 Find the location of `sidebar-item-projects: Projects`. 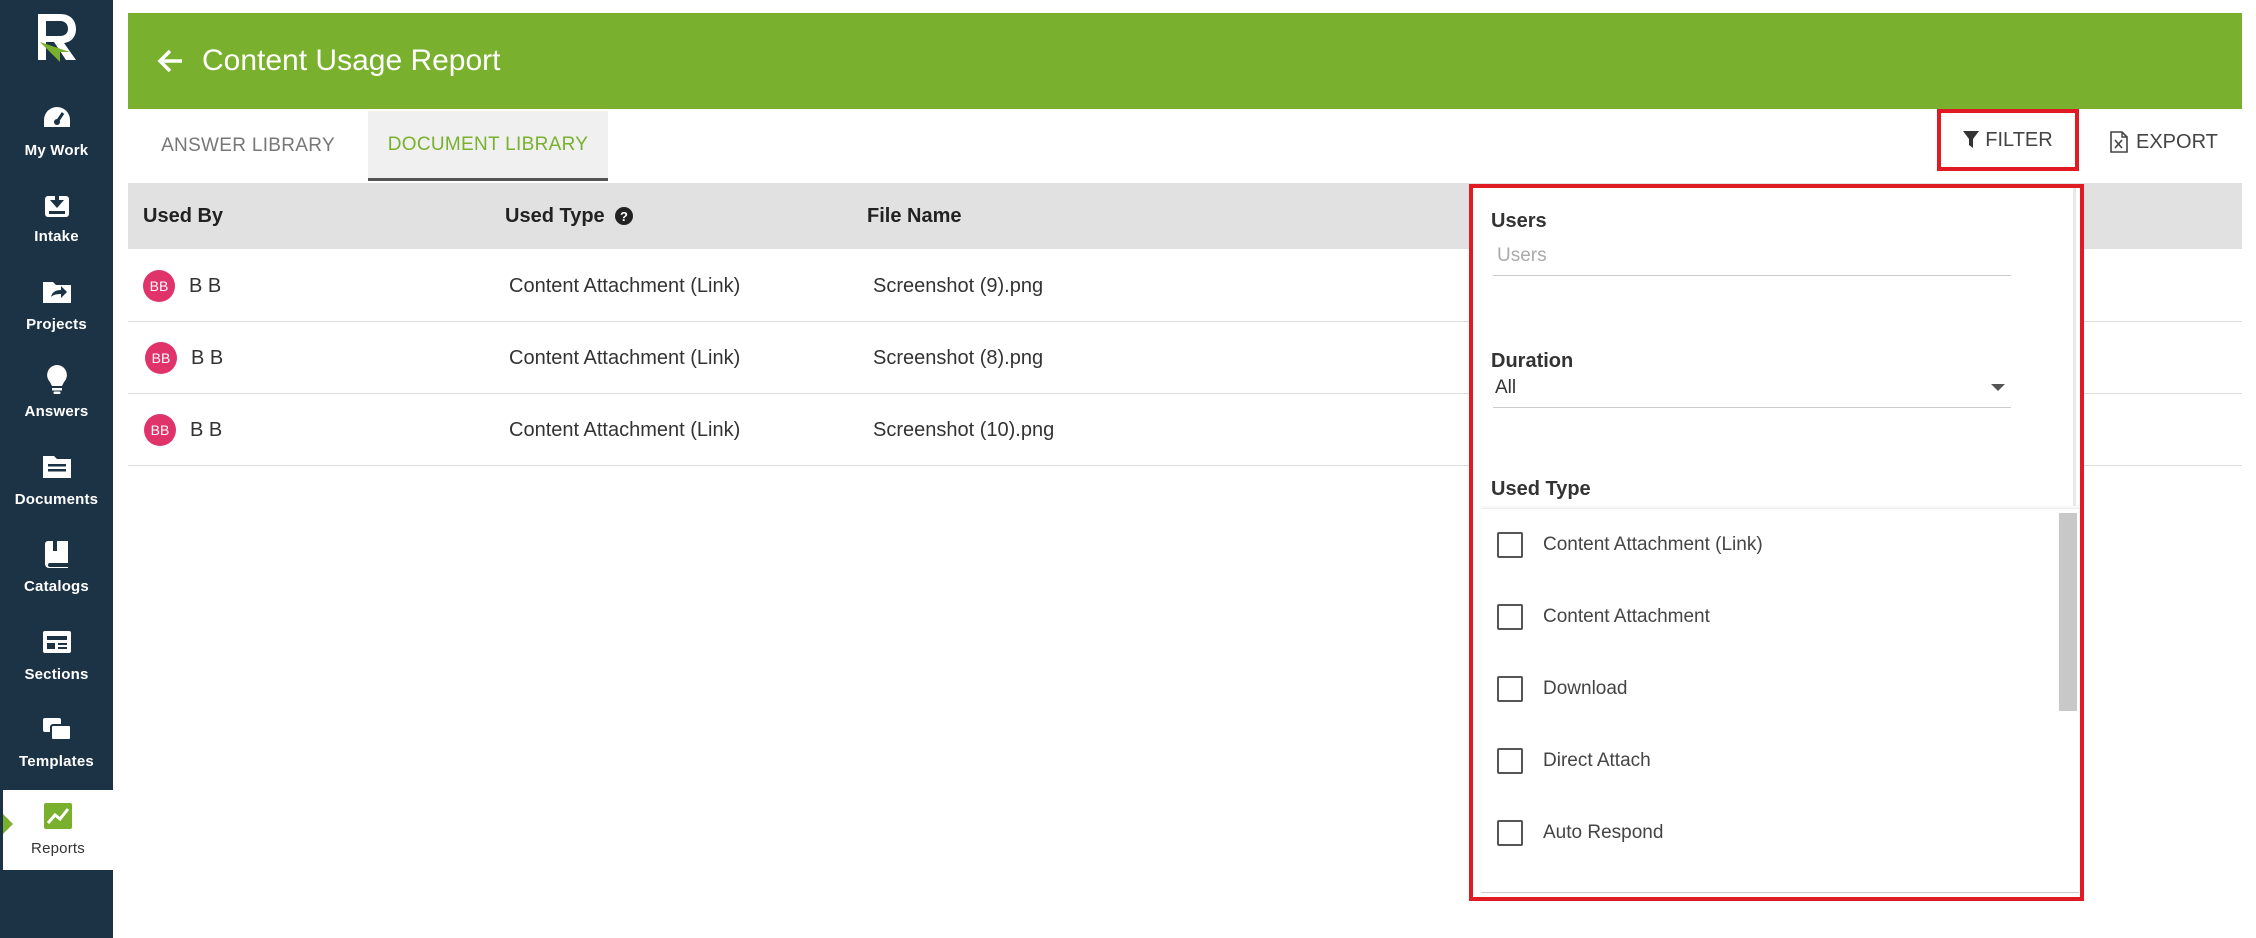

sidebar-item-projects: Projects is located at coordinates (56, 306).